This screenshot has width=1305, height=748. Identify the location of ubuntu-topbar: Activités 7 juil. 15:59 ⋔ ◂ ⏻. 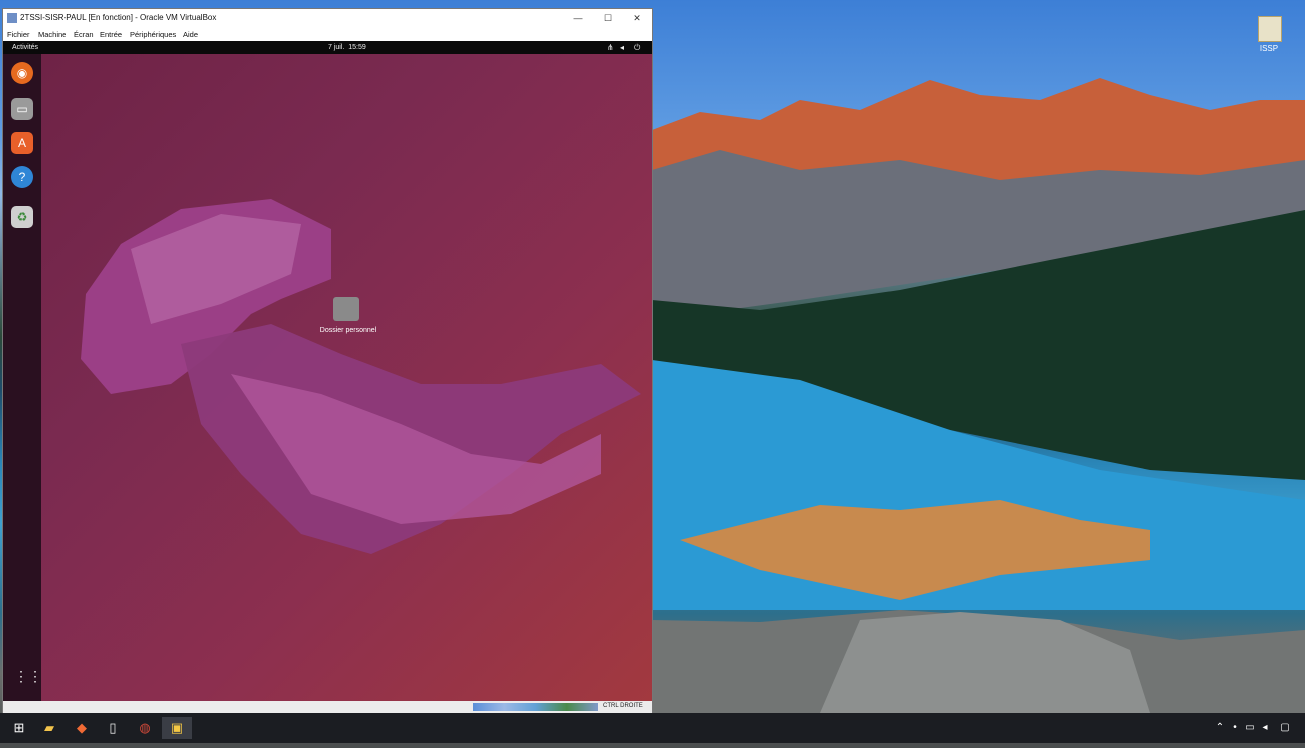
(327, 47).